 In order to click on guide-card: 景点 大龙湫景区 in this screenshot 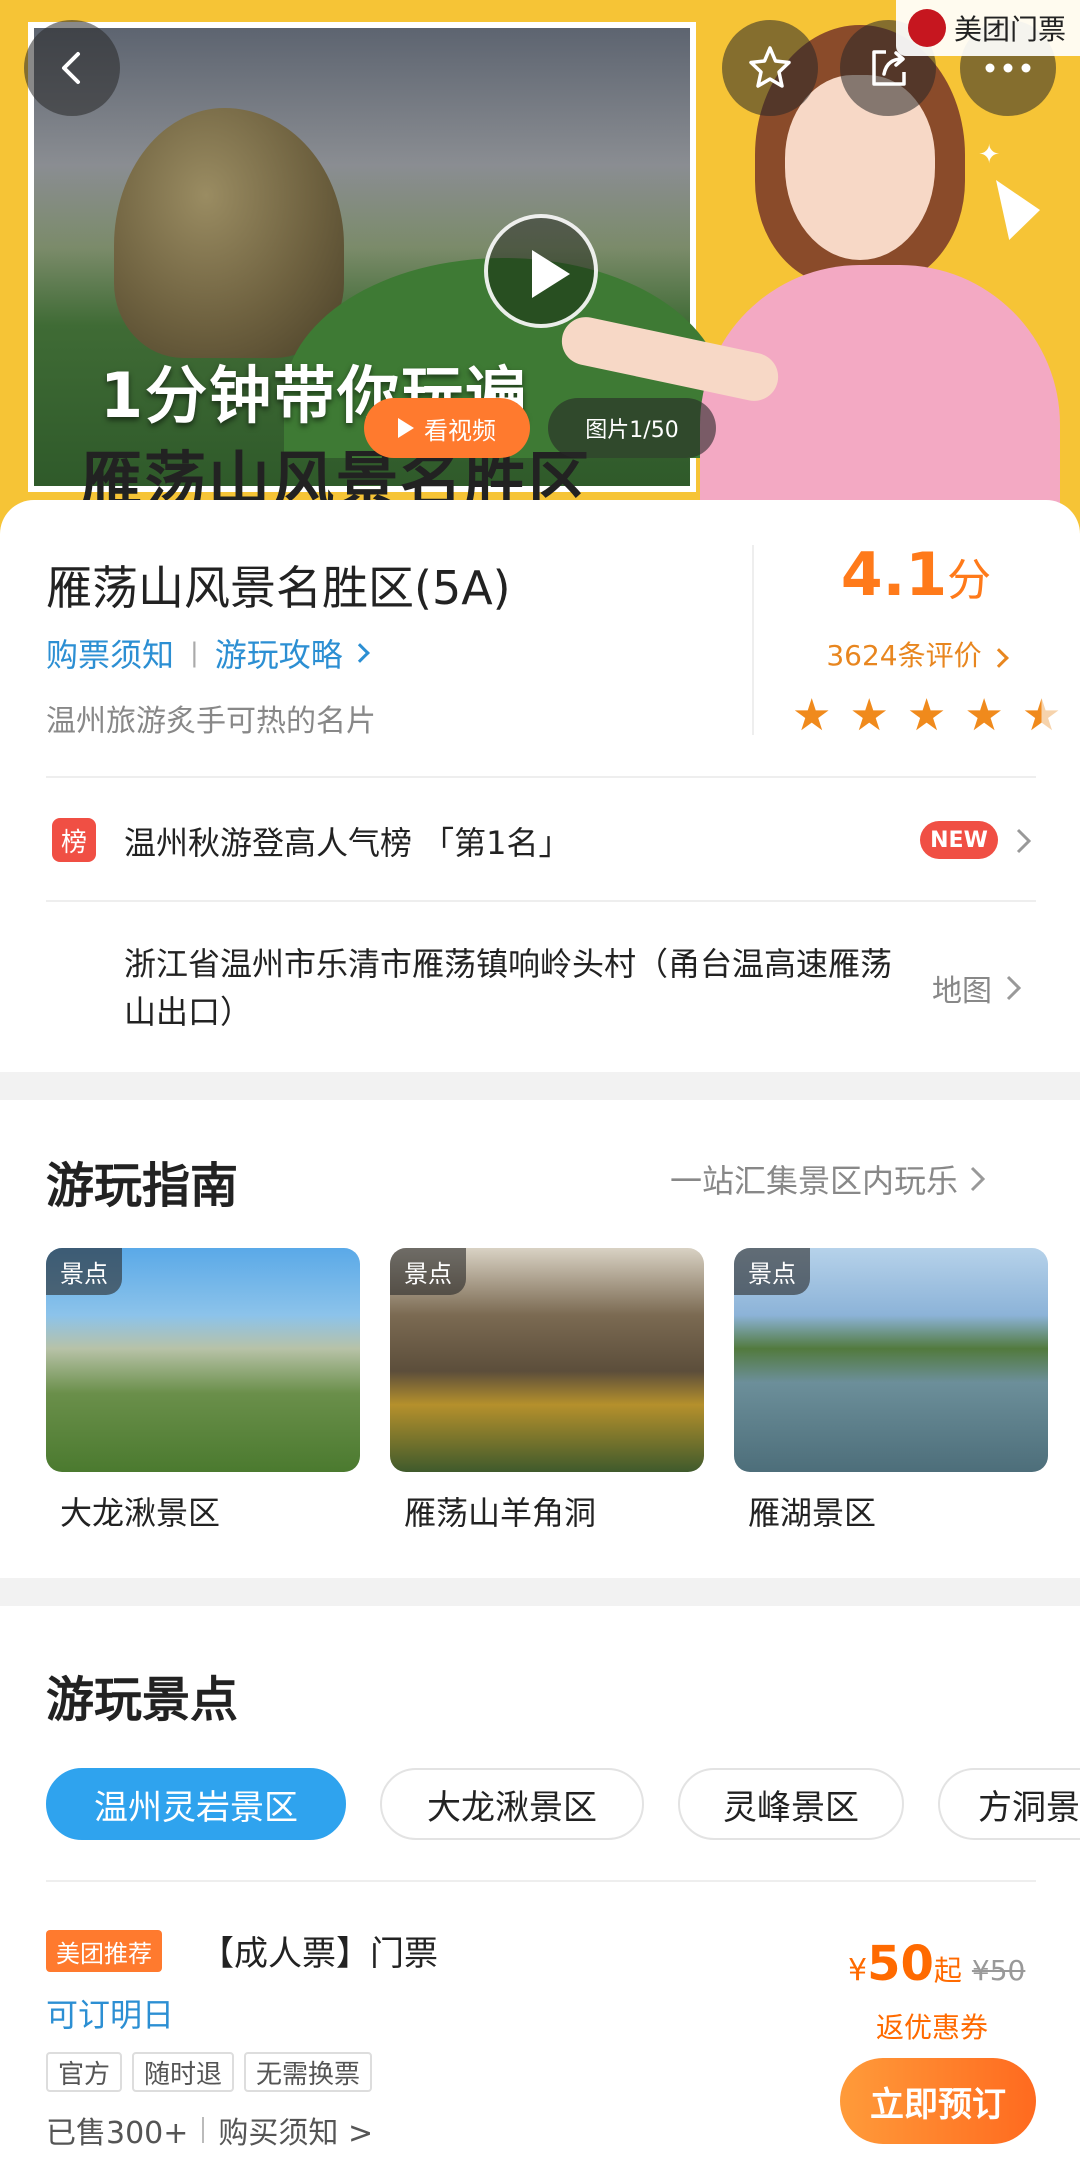, I will do `click(203, 1391)`.